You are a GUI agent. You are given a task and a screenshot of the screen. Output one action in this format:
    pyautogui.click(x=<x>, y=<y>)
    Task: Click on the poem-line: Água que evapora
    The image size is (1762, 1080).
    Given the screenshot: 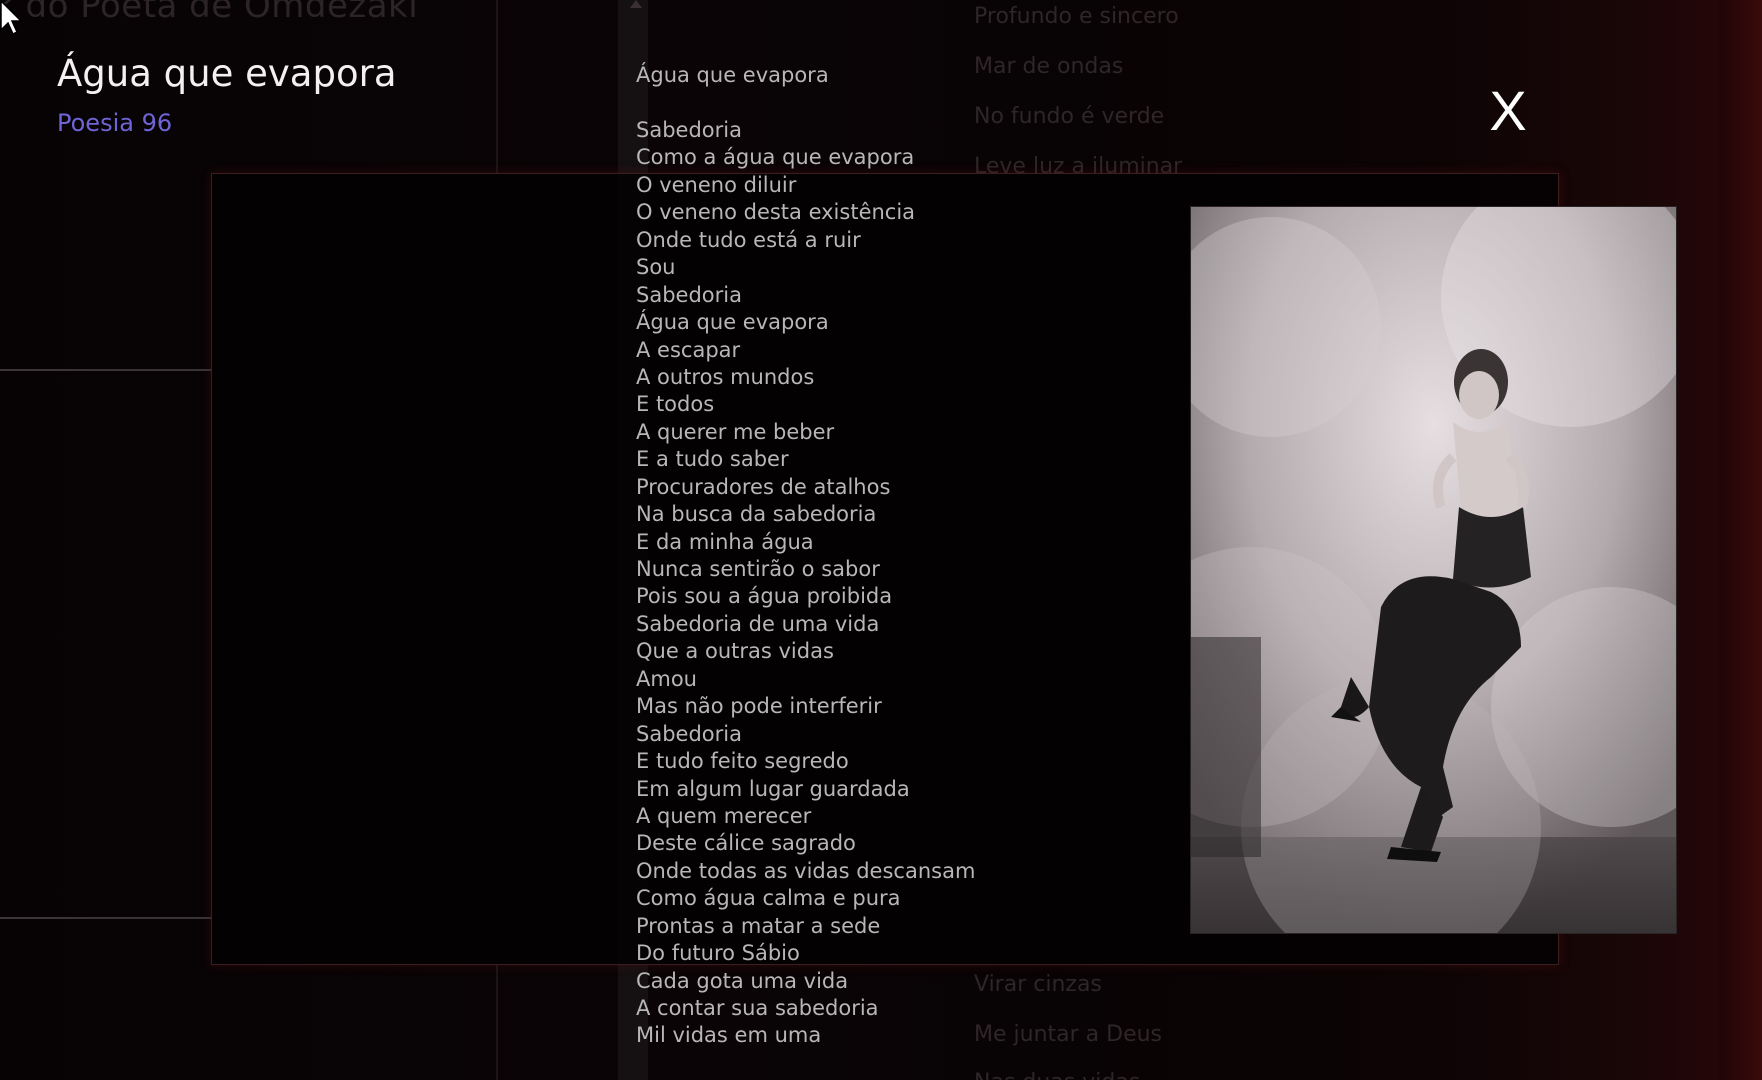 What is the action you would take?
    pyautogui.click(x=732, y=322)
    